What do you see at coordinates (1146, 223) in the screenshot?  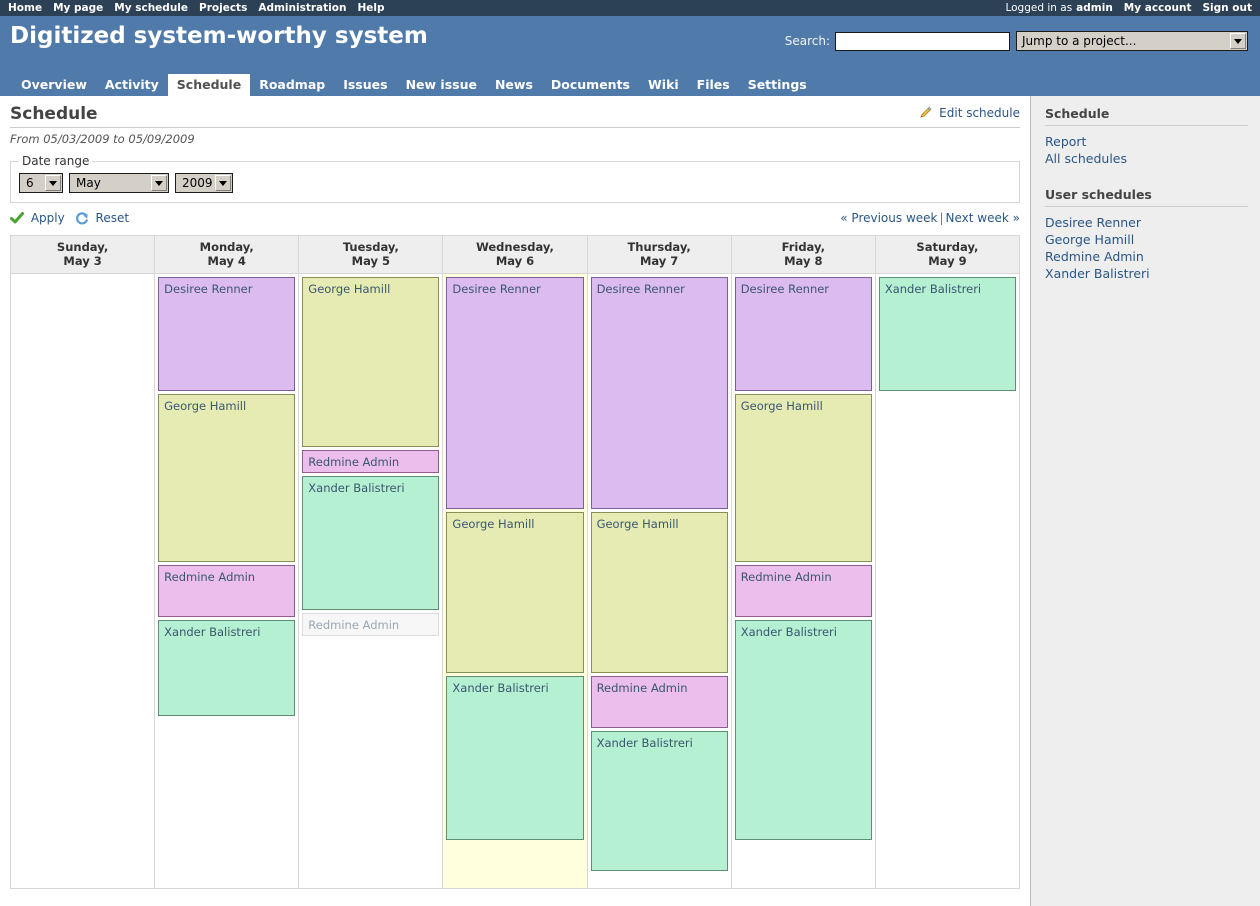 I see `list-item: Desiree Renner` at bounding box center [1146, 223].